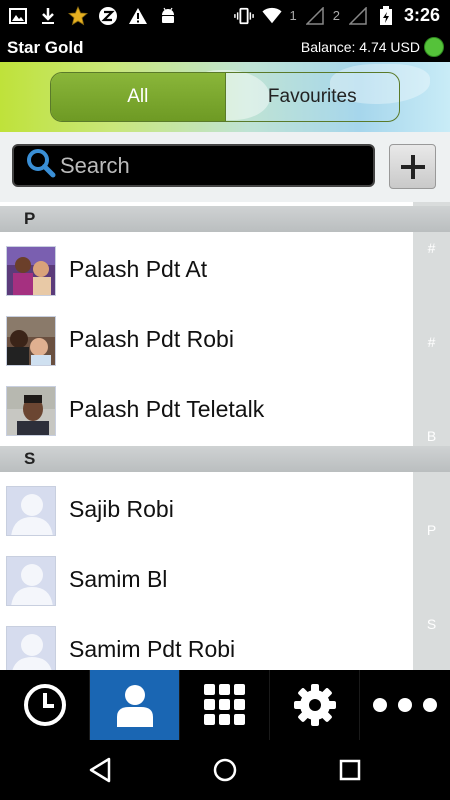 The height and width of the screenshot is (800, 450). I want to click on z-icon, so click(108, 16).